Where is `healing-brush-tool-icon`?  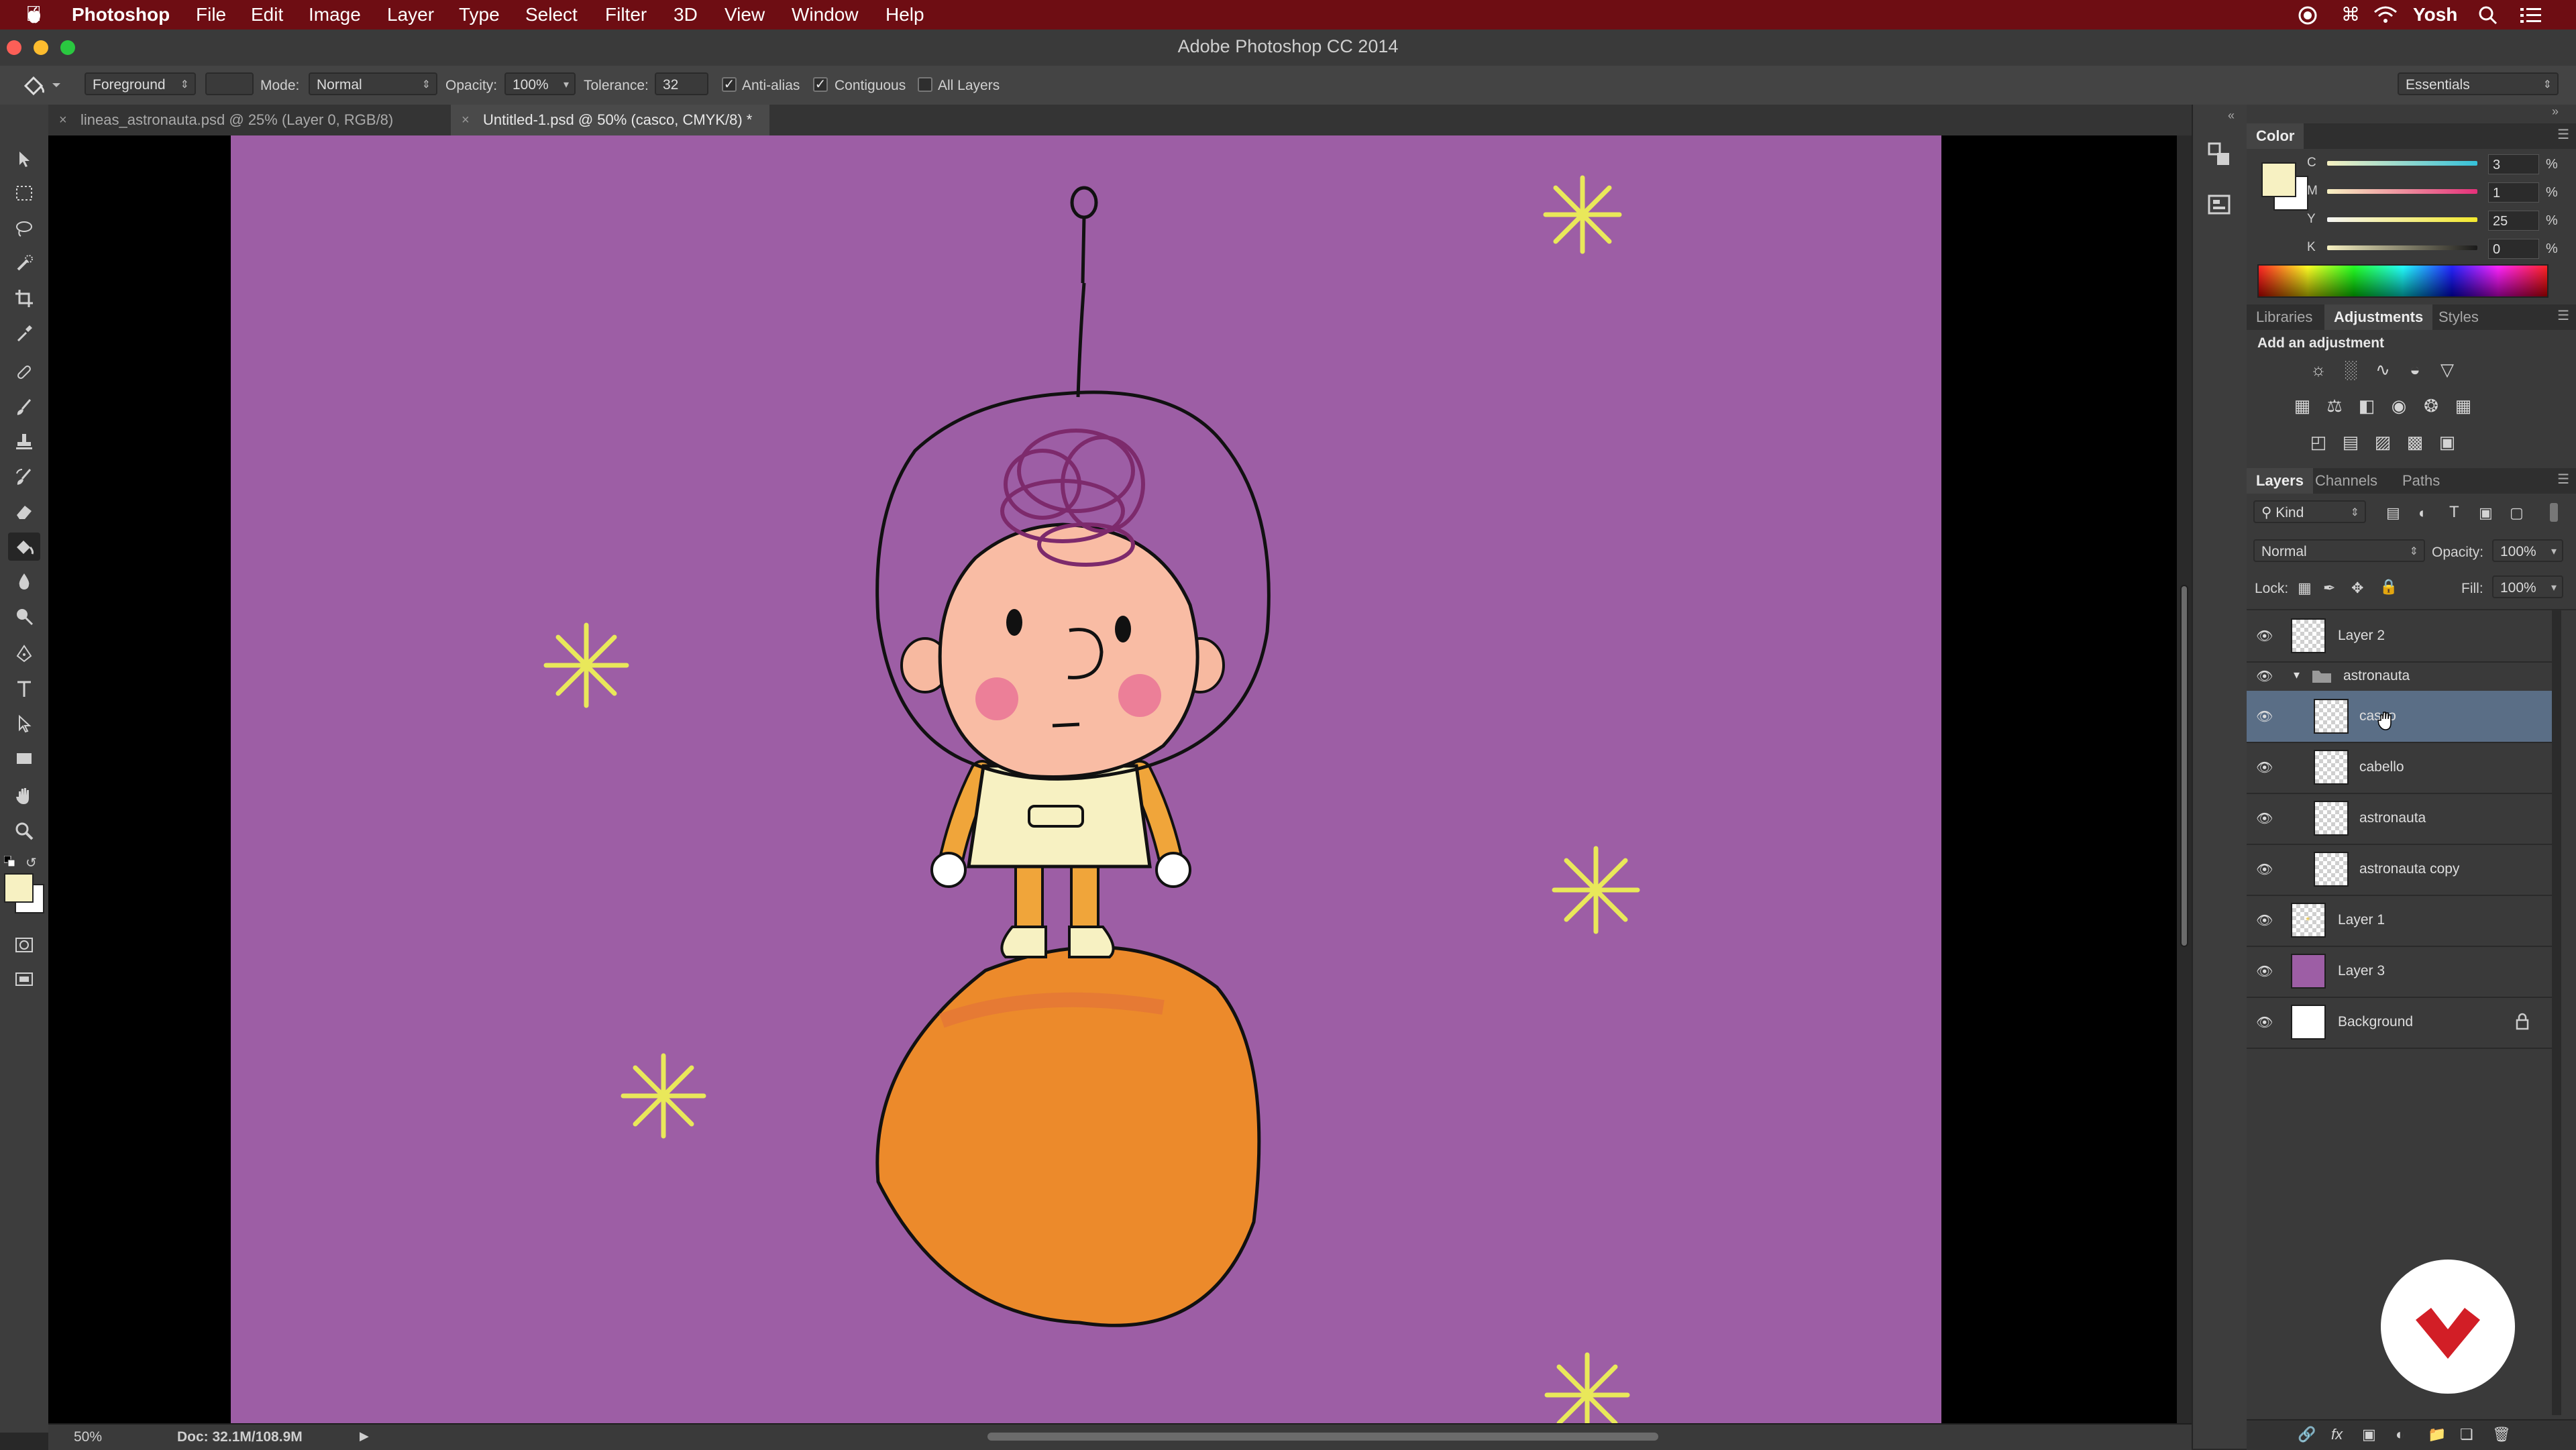
healing-brush-tool-icon is located at coordinates (24, 372).